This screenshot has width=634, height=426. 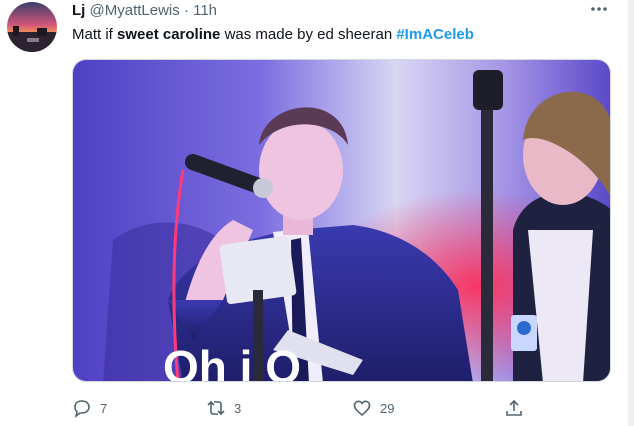 What do you see at coordinates (308, 34) in the screenshot?
I see `tweet-text-part2: was made by ed sheeran` at bounding box center [308, 34].